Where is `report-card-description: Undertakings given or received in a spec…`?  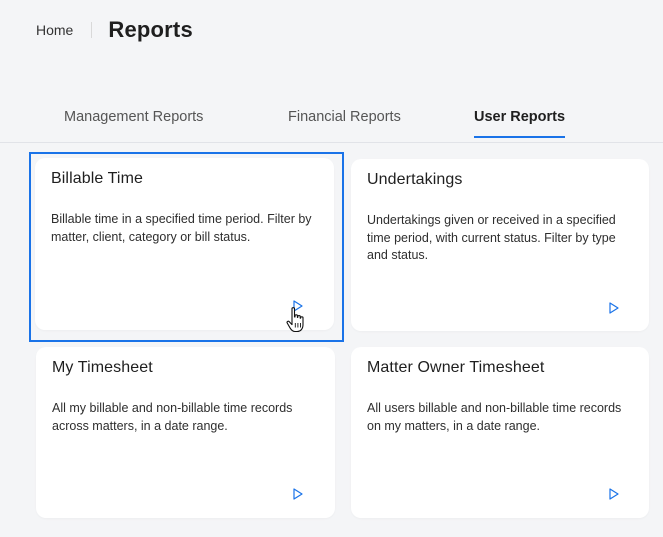 report-card-description: Undertakings given or received in a spec… is located at coordinates (491, 237).